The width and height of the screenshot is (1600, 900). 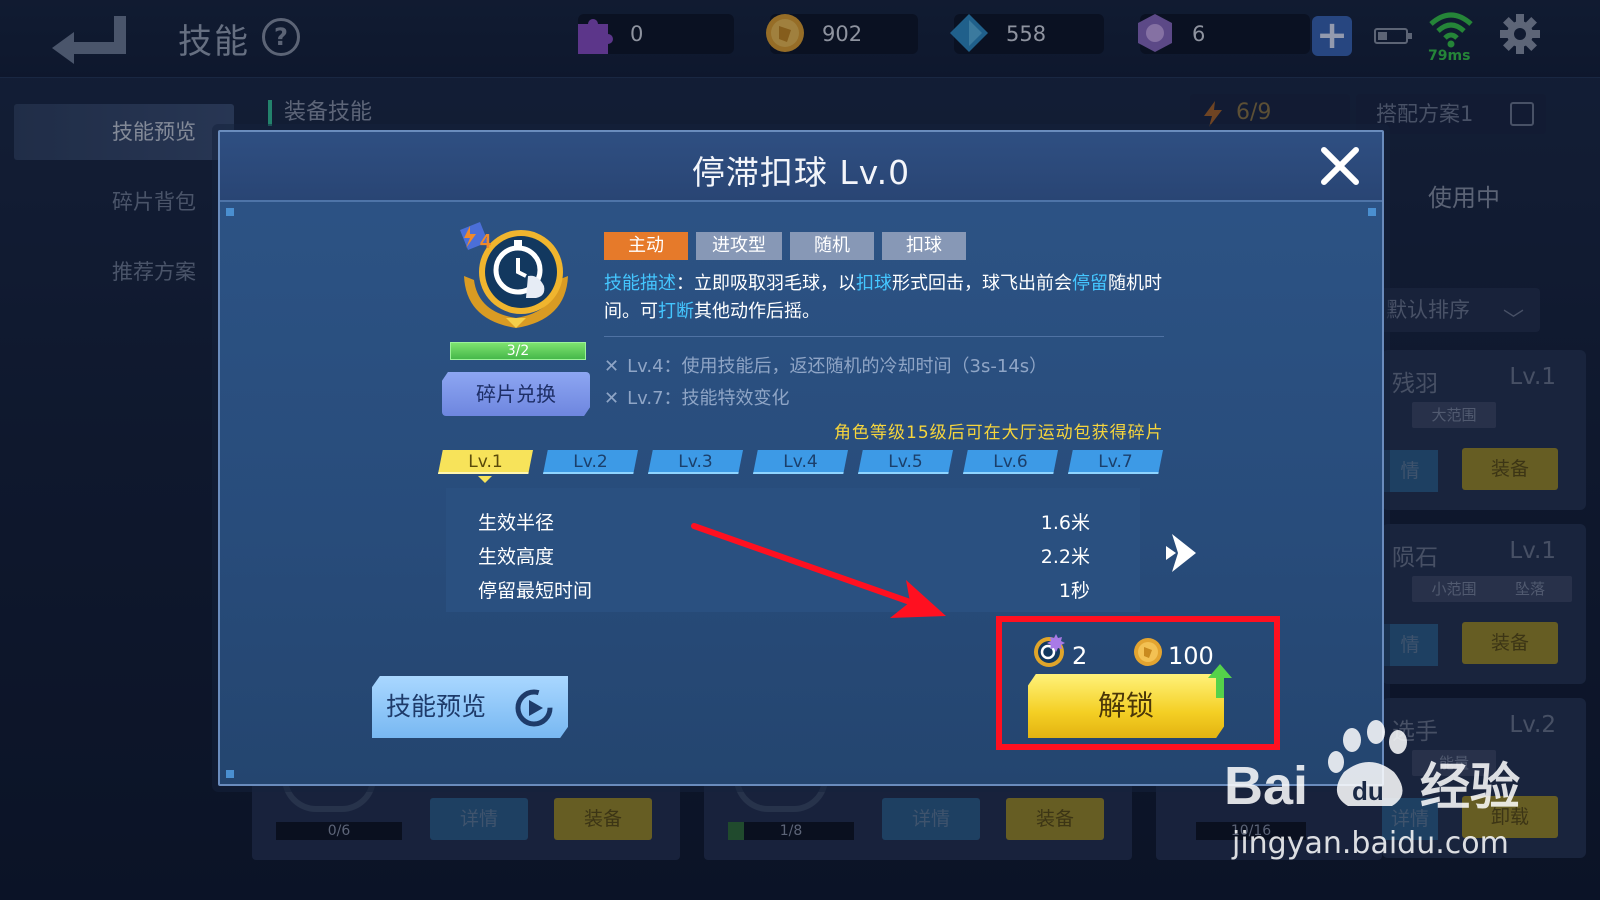 I want to click on fragment-progress-text: 3/2, so click(x=518, y=351).